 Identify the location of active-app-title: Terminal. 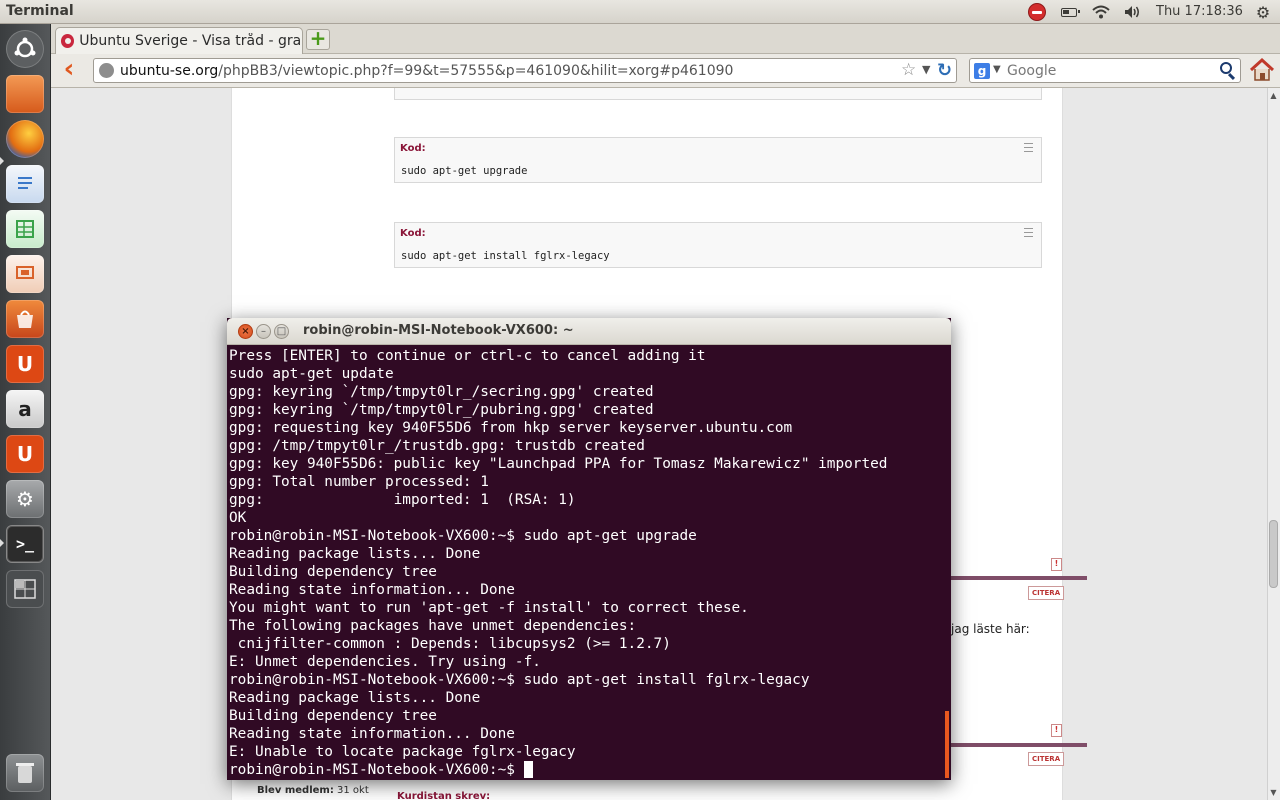
(40, 11).